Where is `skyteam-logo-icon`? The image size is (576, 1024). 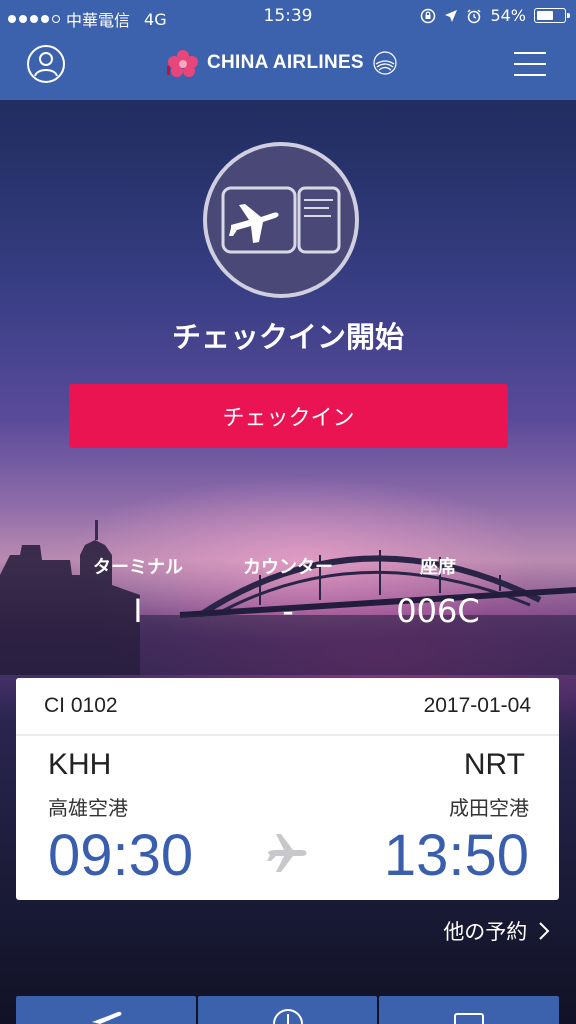 skyteam-logo-icon is located at coordinates (385, 63).